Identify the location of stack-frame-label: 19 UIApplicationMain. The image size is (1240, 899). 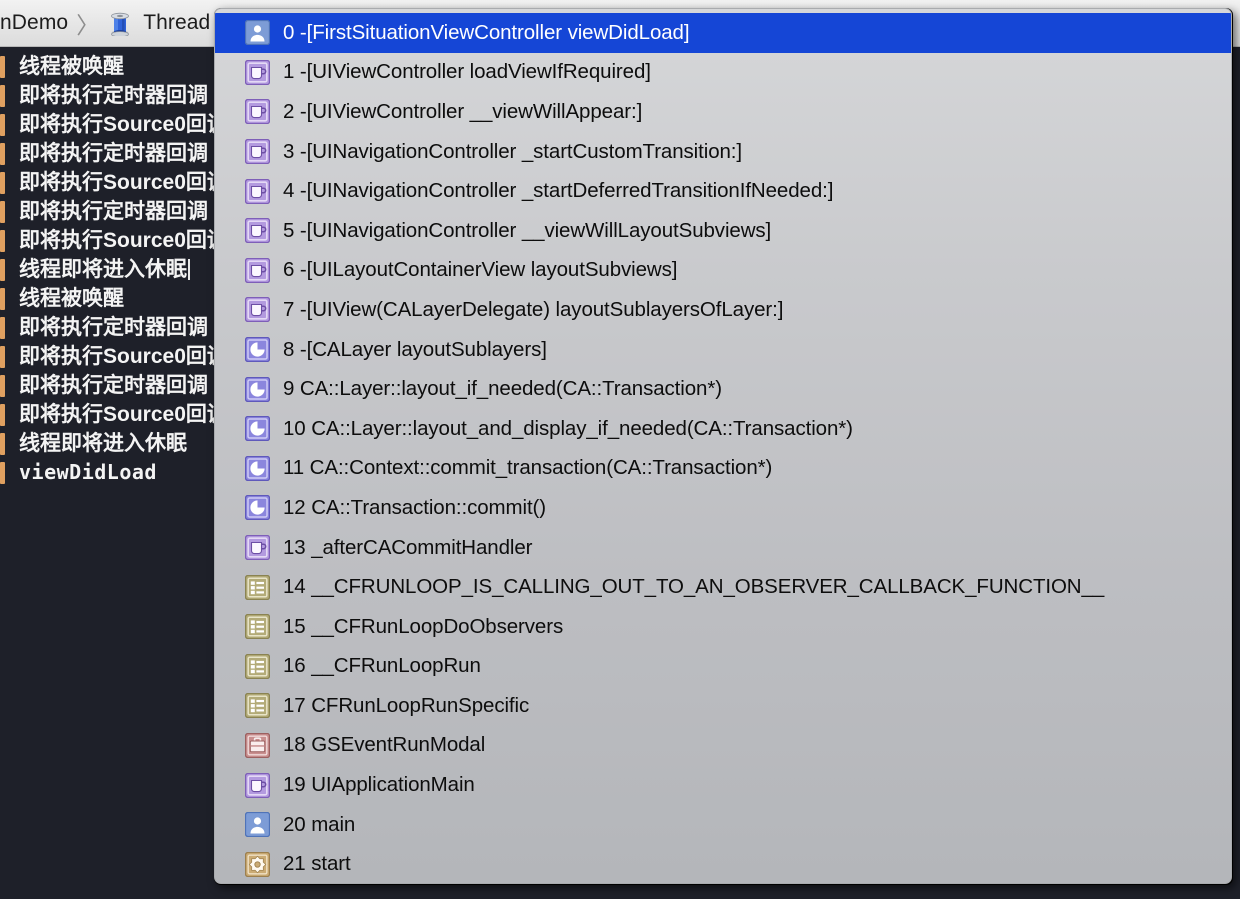
(379, 785).